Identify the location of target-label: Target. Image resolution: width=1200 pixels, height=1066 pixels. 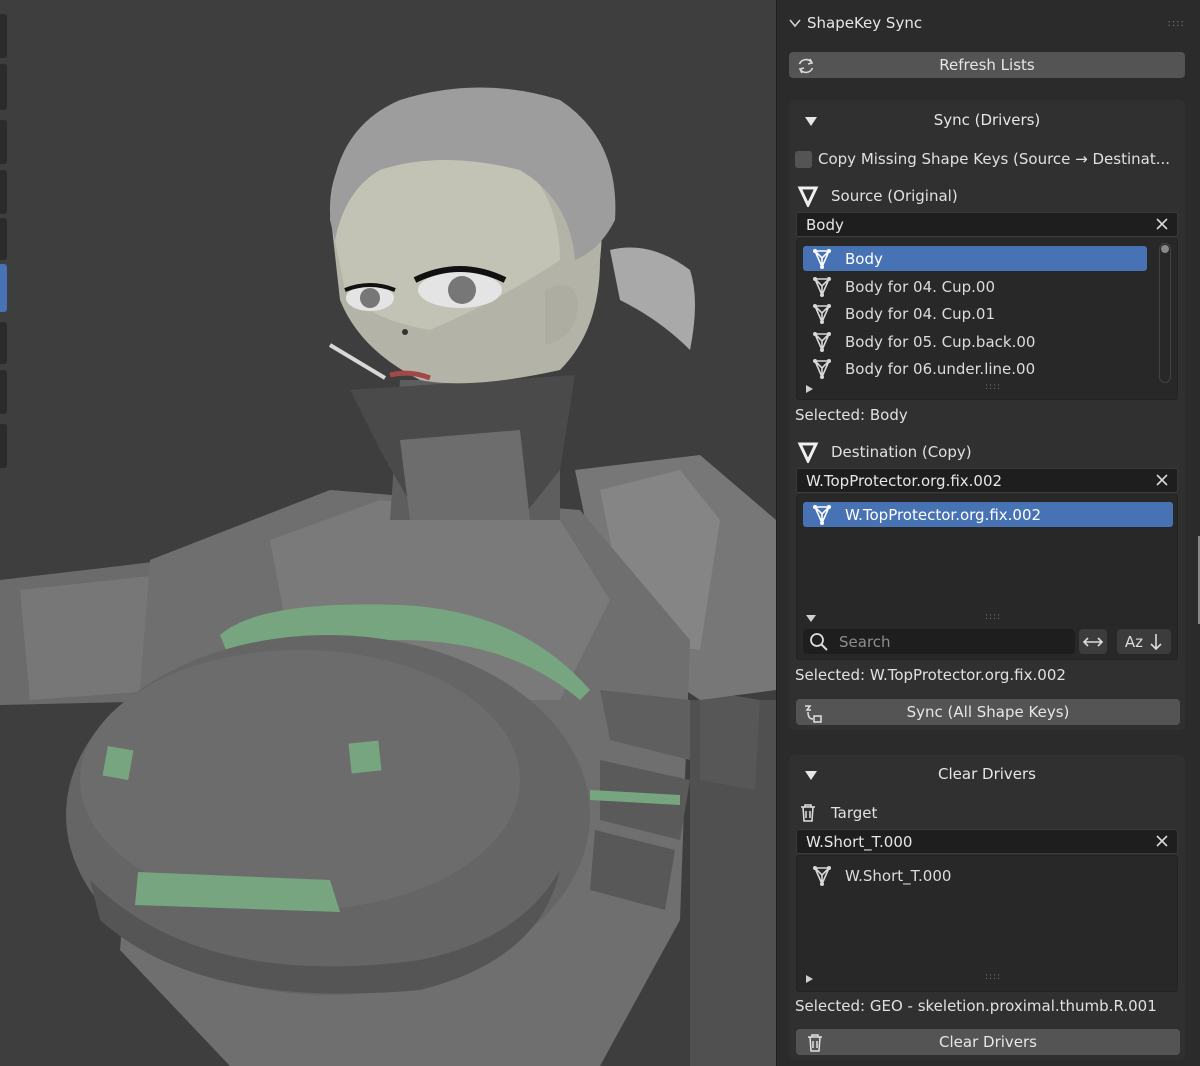
(854, 813).